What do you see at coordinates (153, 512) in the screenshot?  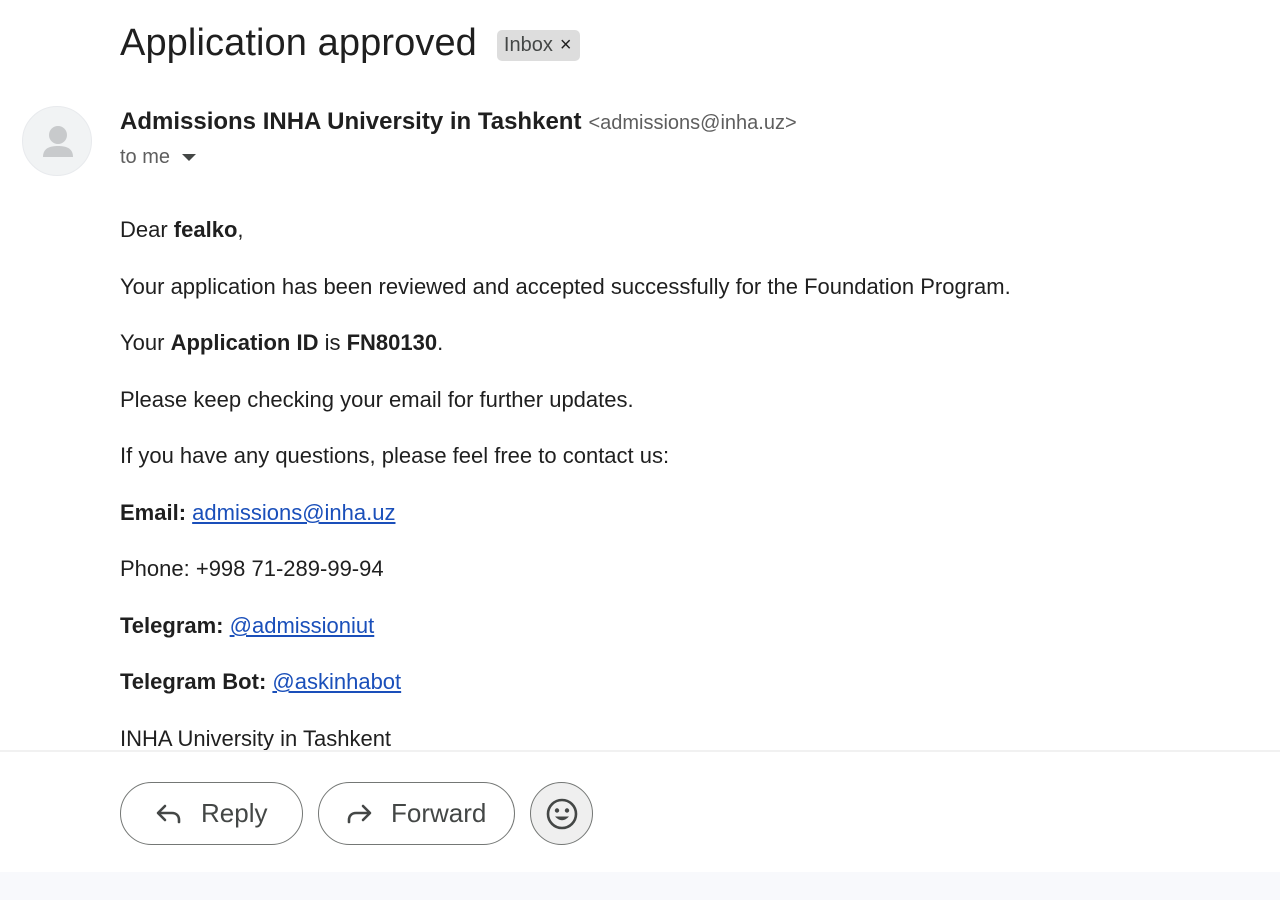 I see `email-label: Email:` at bounding box center [153, 512].